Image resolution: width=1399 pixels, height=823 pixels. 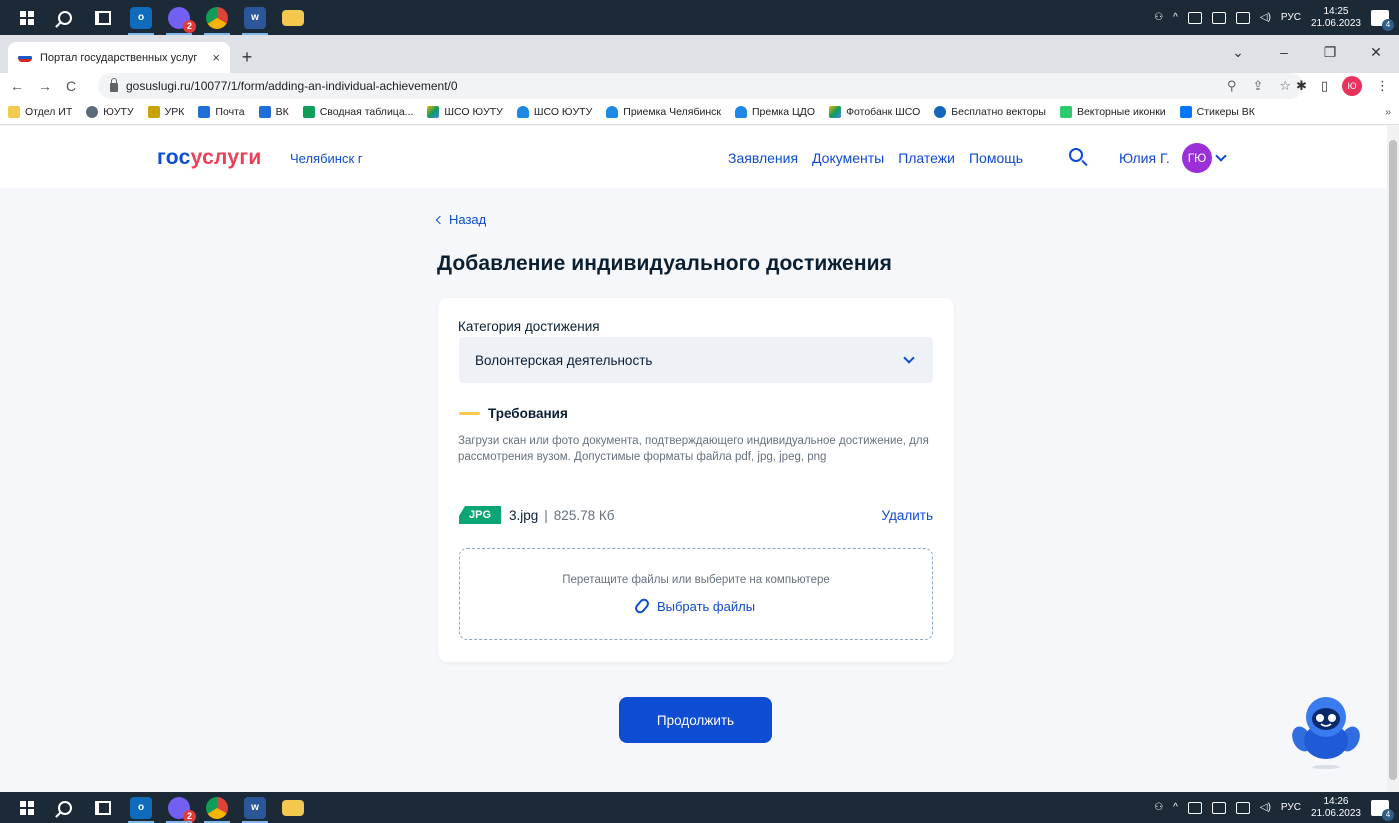 What do you see at coordinates (209, 158) in the screenshot?
I see `gosuslugi-logo: госуслуги` at bounding box center [209, 158].